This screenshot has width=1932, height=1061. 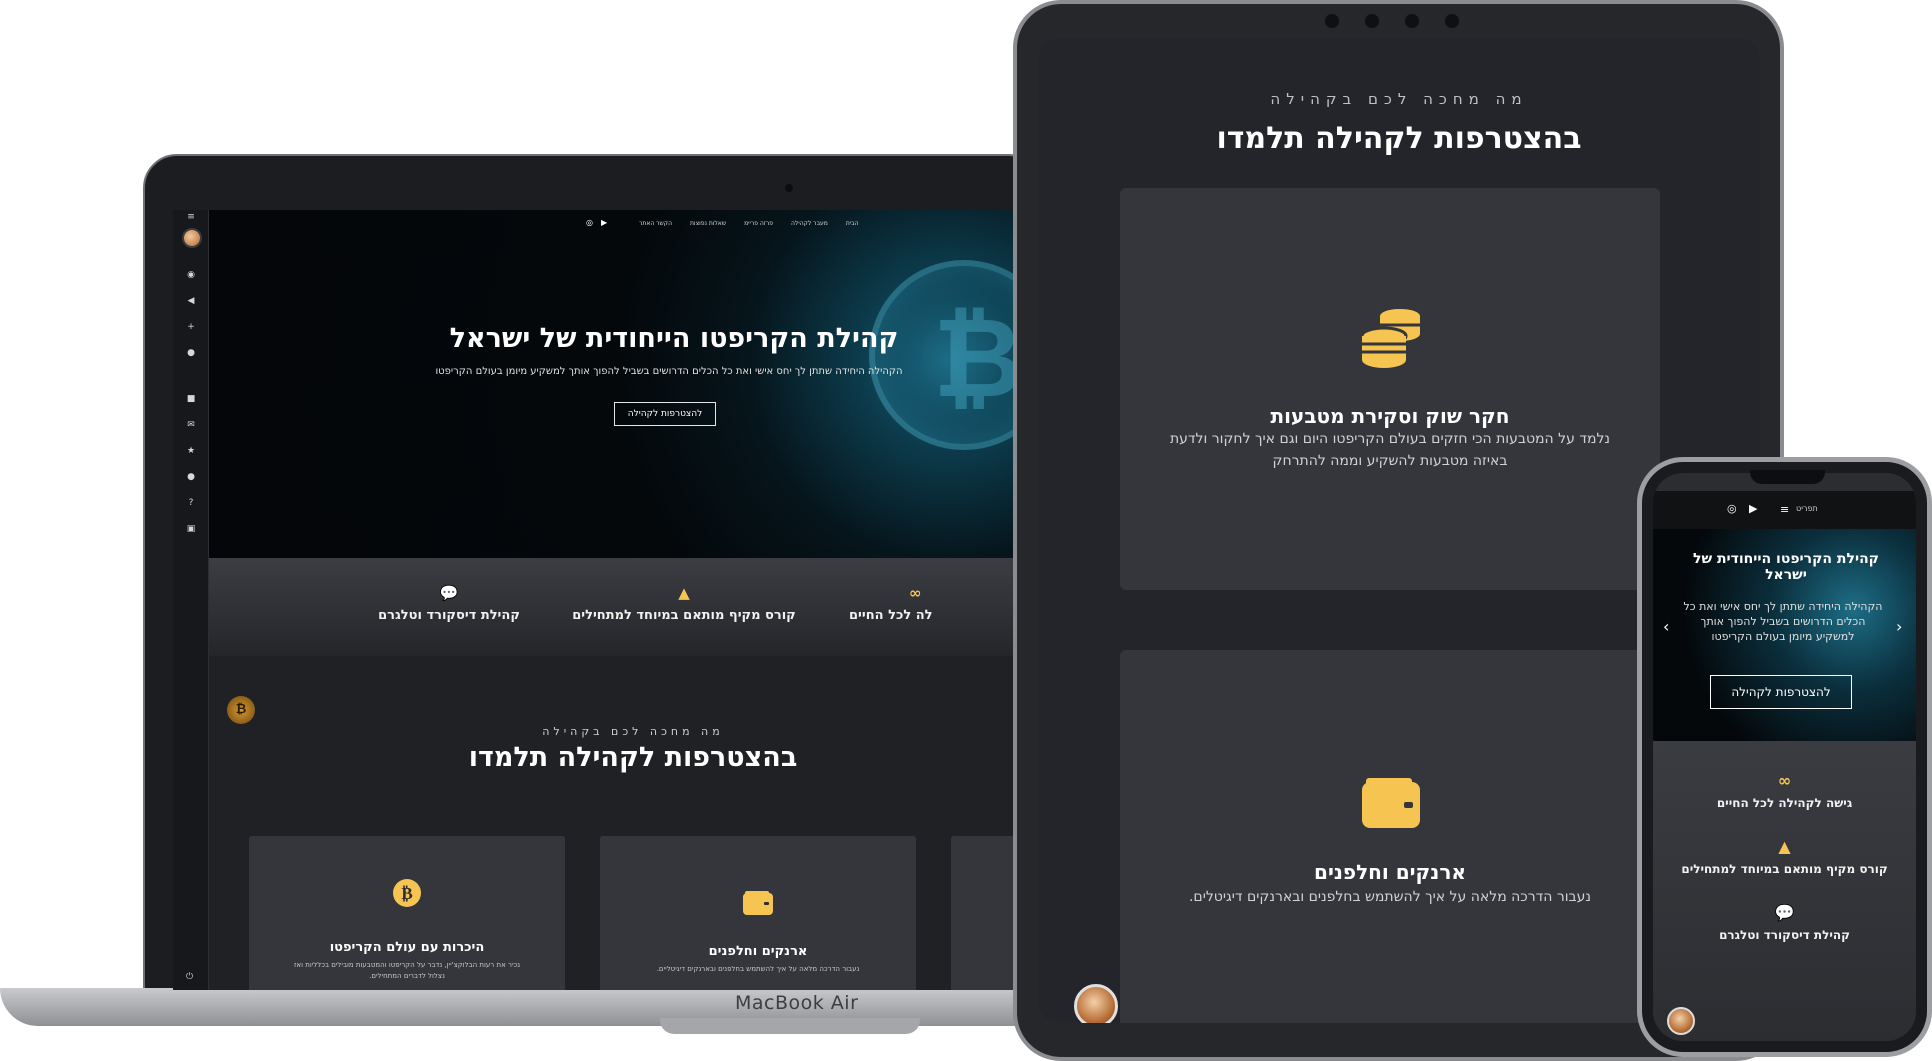 I want to click on tablet-cameras, so click(x=1392, y=21).